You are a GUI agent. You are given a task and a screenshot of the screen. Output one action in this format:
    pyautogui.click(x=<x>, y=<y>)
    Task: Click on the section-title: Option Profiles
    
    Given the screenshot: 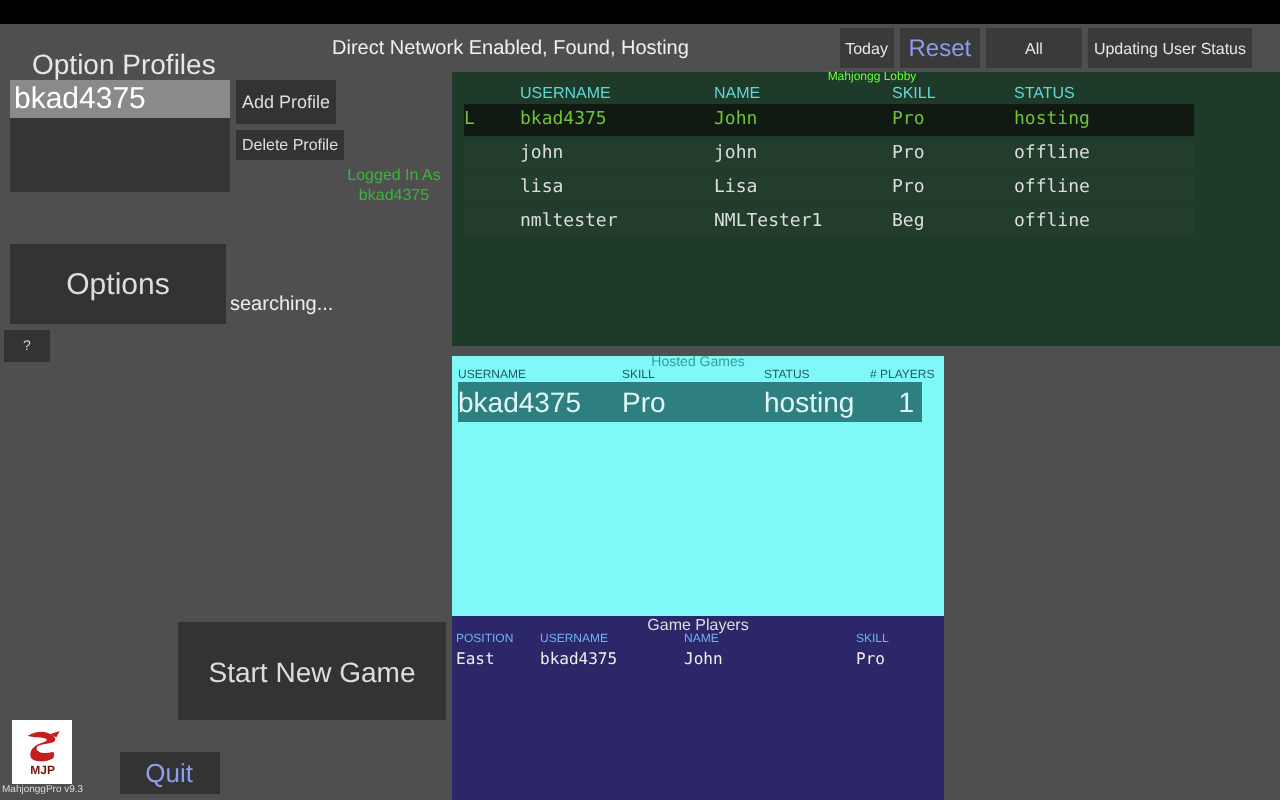 What is the action you would take?
    pyautogui.click(x=124, y=64)
    